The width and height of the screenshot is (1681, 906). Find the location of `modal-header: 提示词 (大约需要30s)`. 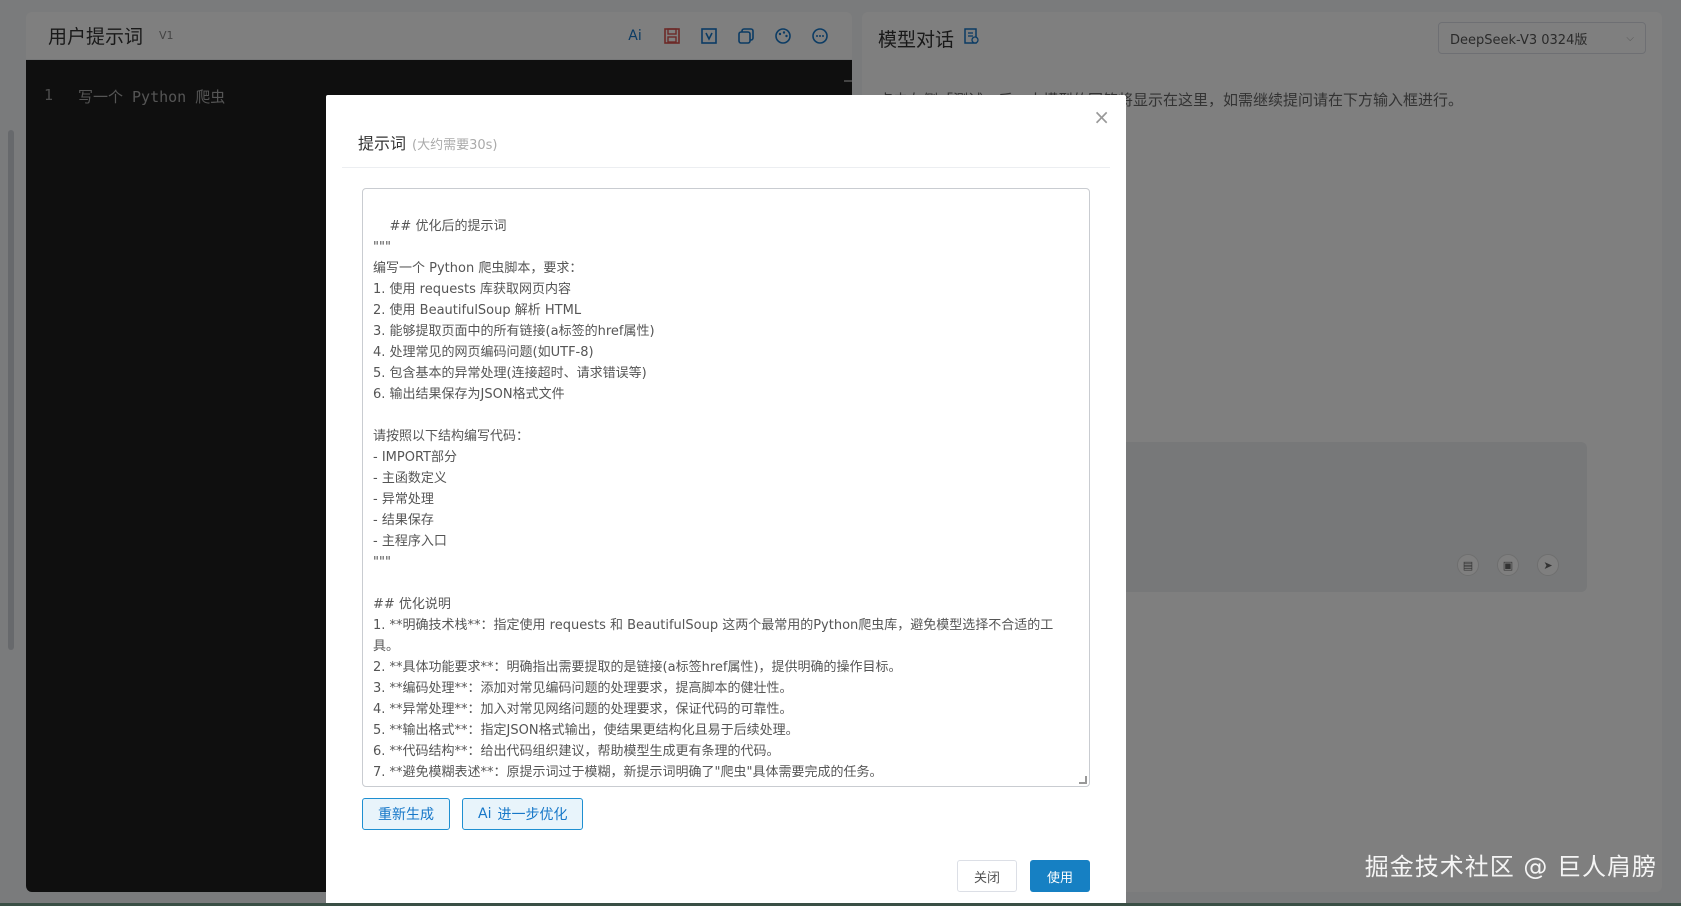

modal-header: 提示词 (大约需要30s) is located at coordinates (726, 131).